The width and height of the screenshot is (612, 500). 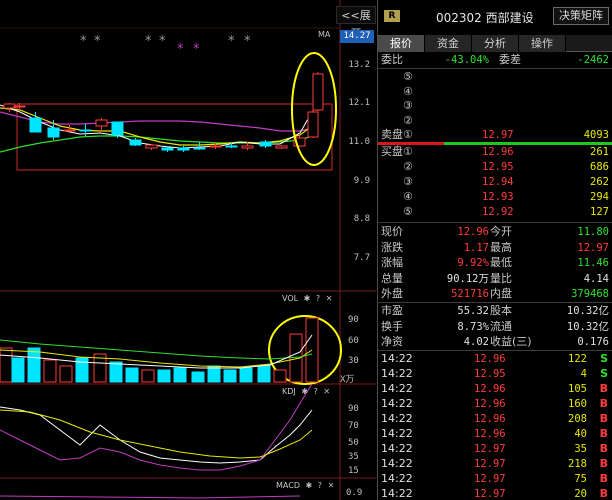 I want to click on trade-row: 14:22 12.95 4 S, so click(x=495, y=374).